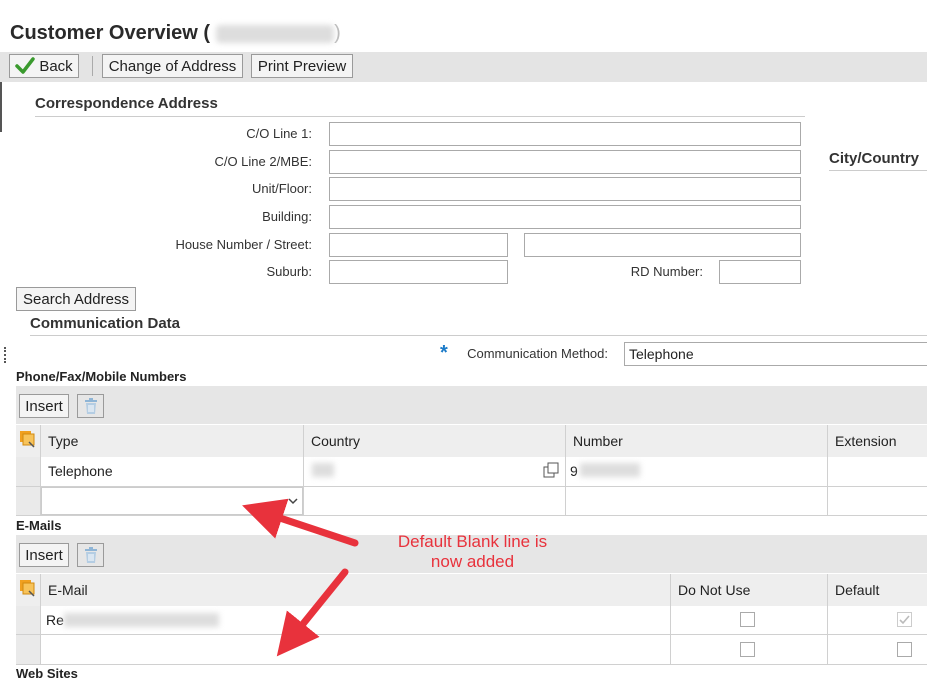 The height and width of the screenshot is (681, 927). I want to click on phone-table-header, so click(471, 441).